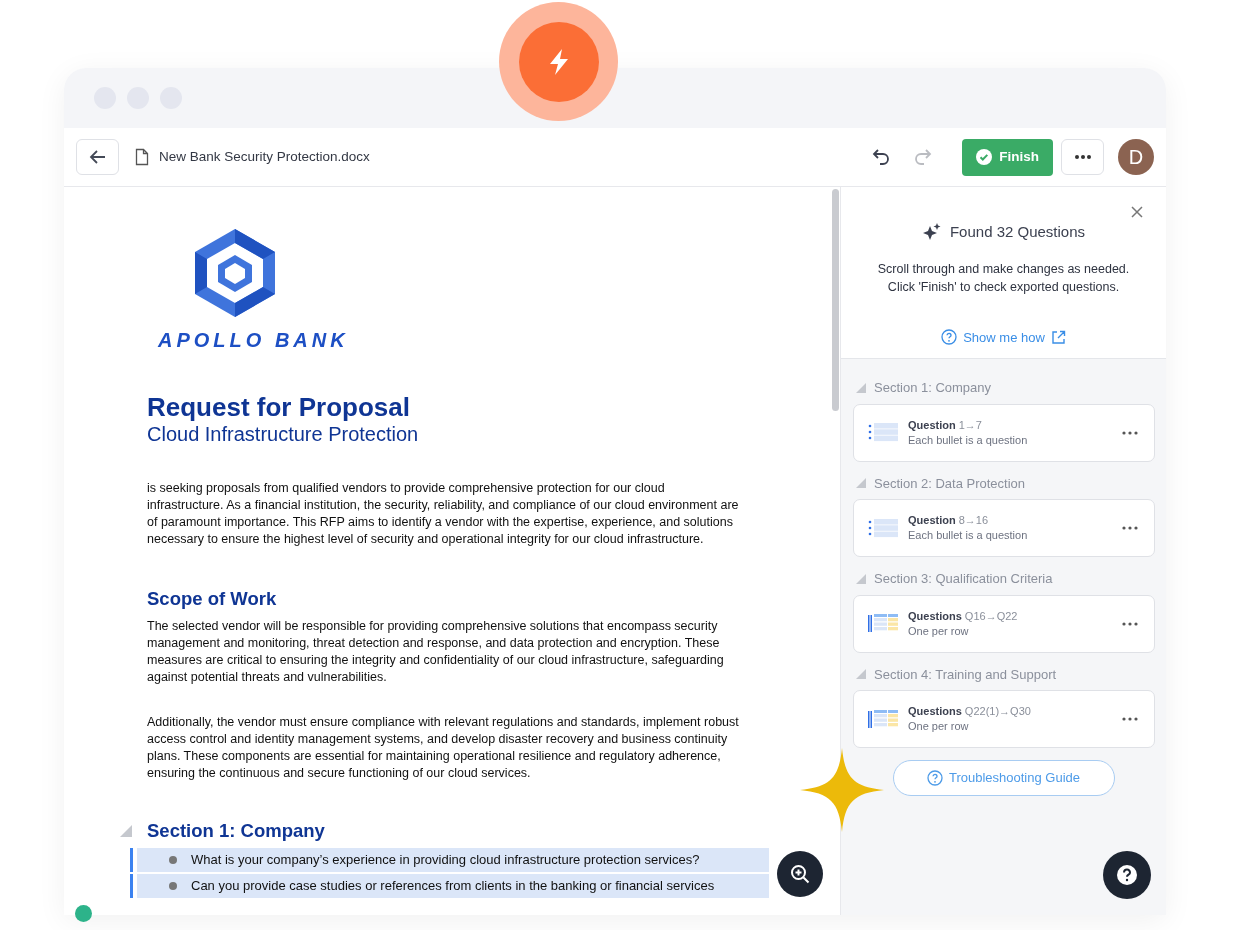 The image size is (1240, 930). I want to click on external-link-icon, so click(1058, 337).